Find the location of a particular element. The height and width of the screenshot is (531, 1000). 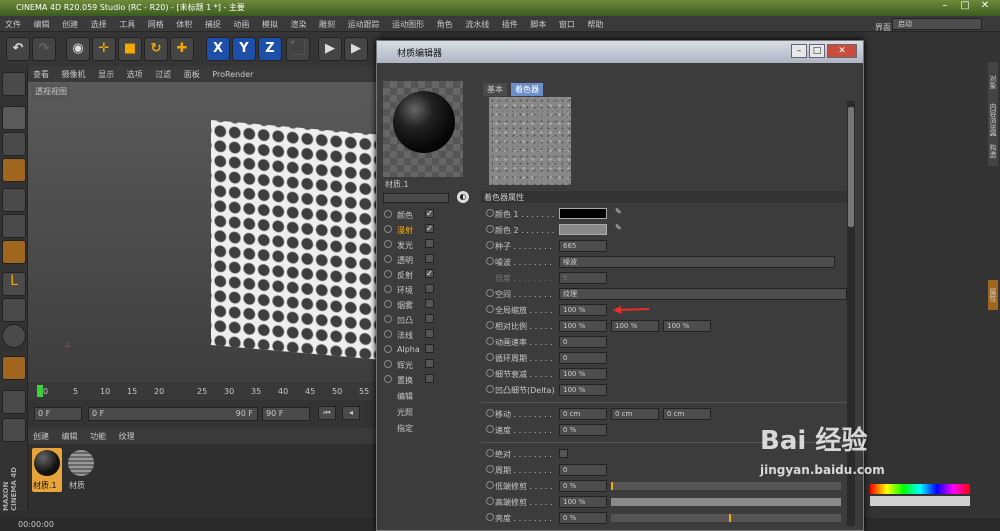

rotate-tool-icon: ↻ is located at coordinates (156, 49).